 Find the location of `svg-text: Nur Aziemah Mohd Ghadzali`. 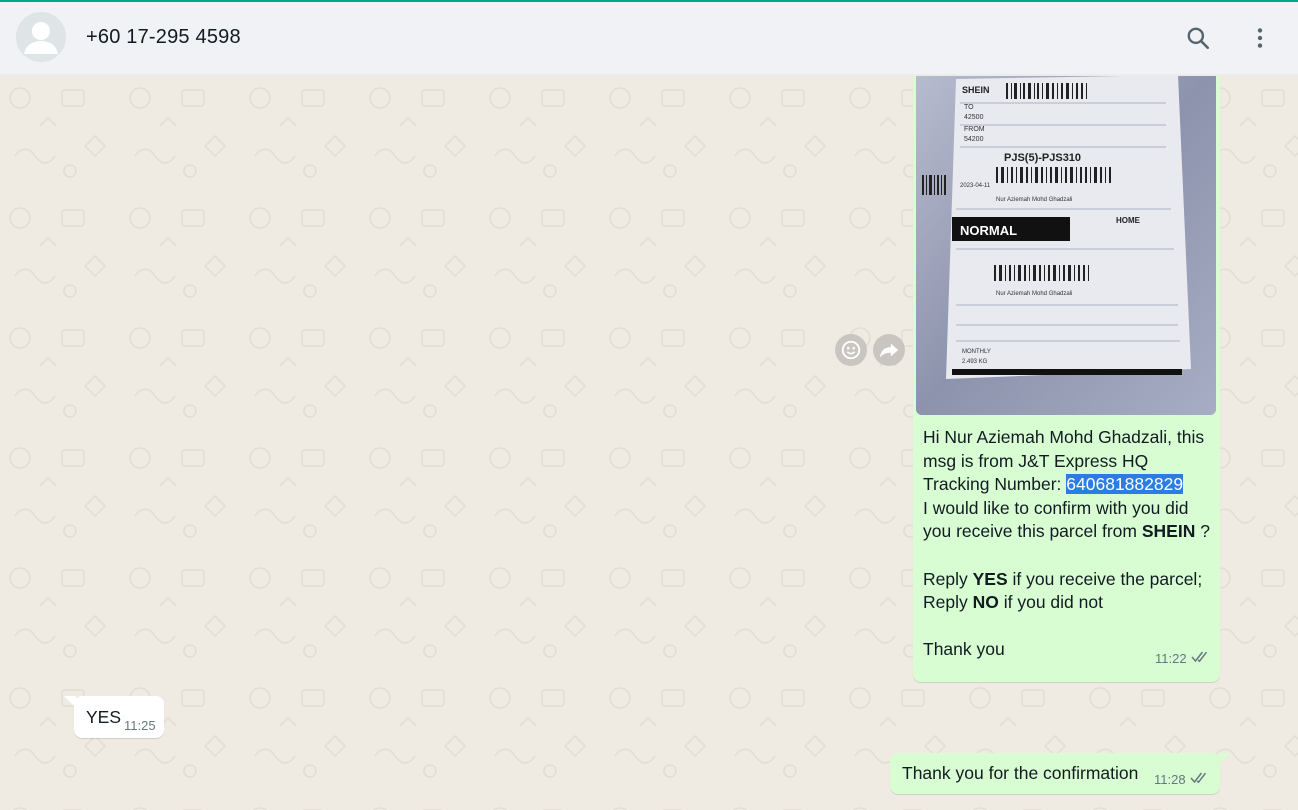

svg-text: Nur Aziemah Mohd Ghadzali is located at coordinates (1034, 294).